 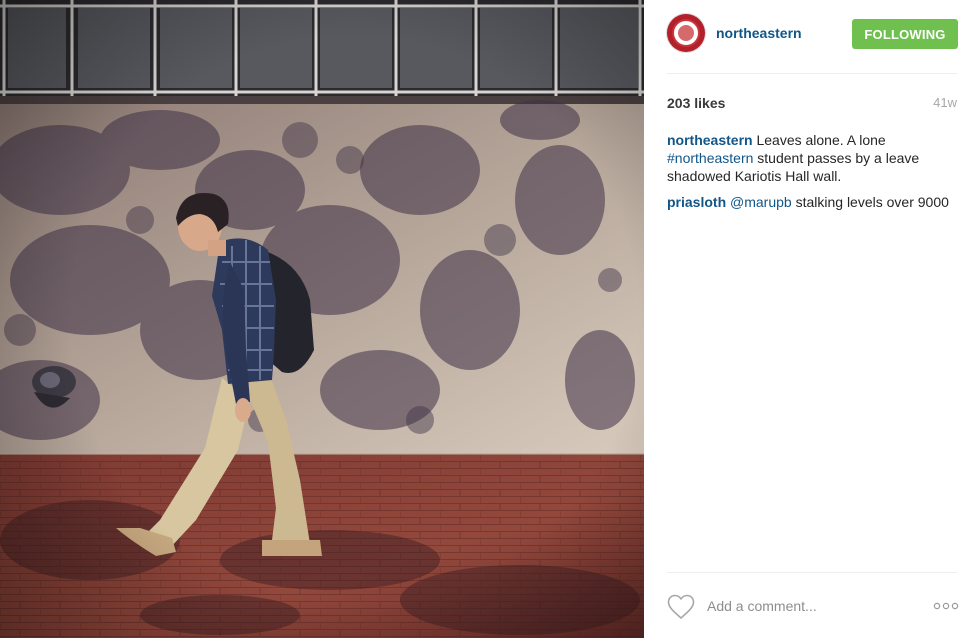 What do you see at coordinates (812, 572) in the screenshot?
I see `footer-divider` at bounding box center [812, 572].